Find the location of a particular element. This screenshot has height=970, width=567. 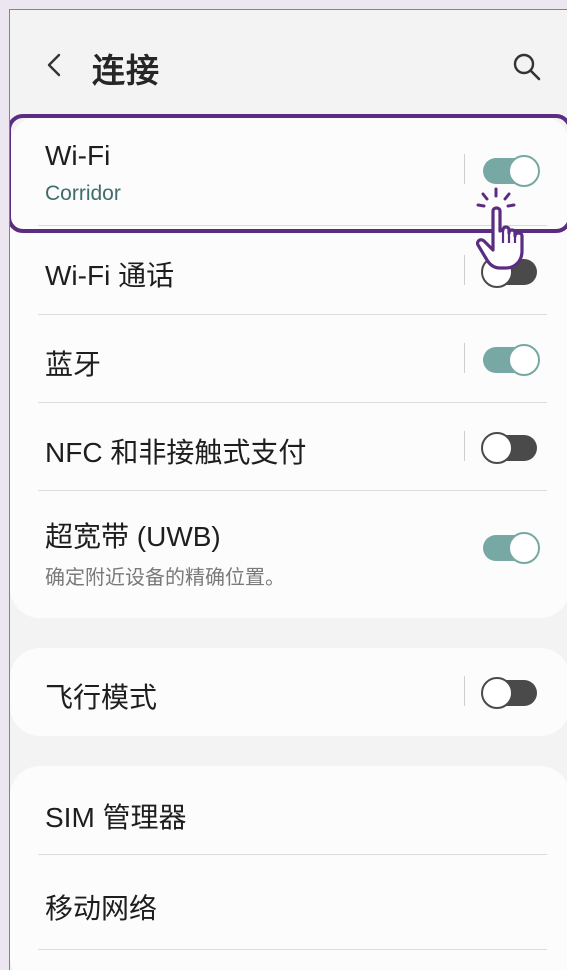

mobile-networks-label: 移动网络 is located at coordinates (101, 908).